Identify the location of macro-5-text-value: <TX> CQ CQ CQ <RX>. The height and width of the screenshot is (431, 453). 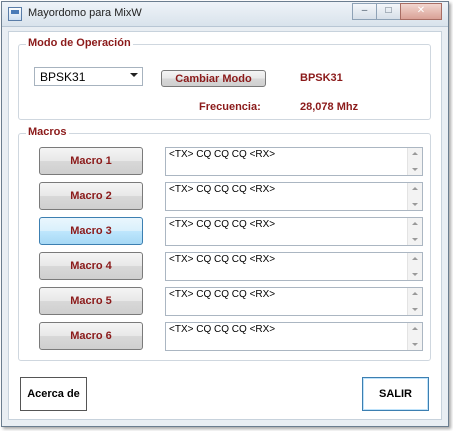
(222, 294).